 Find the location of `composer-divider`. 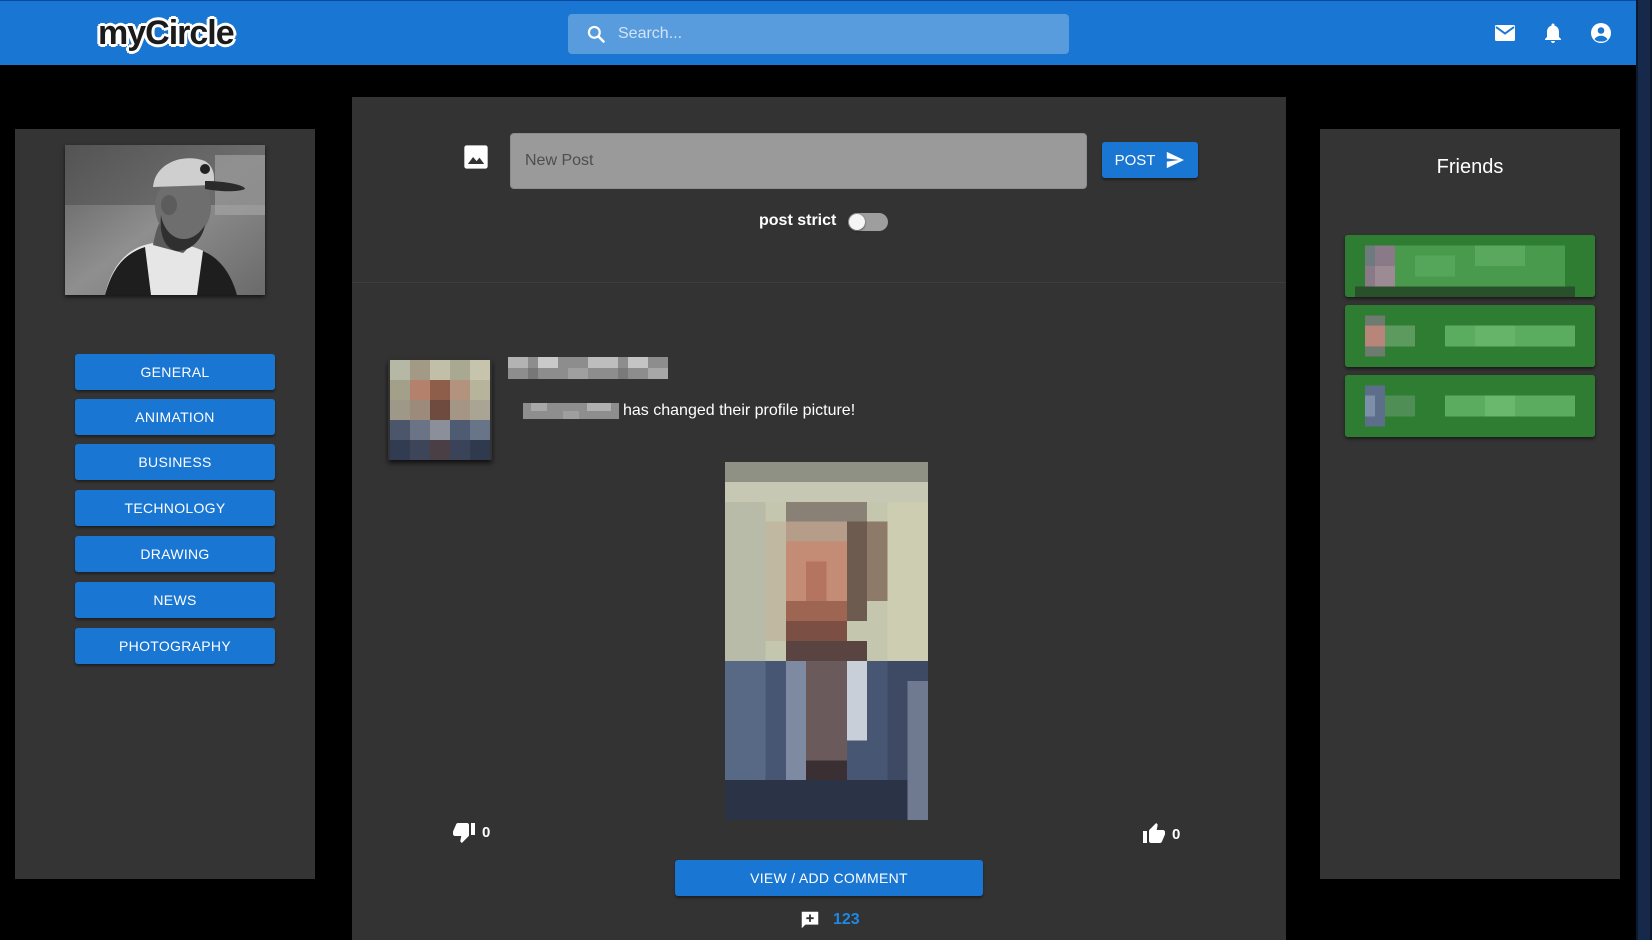

composer-divider is located at coordinates (819, 282).